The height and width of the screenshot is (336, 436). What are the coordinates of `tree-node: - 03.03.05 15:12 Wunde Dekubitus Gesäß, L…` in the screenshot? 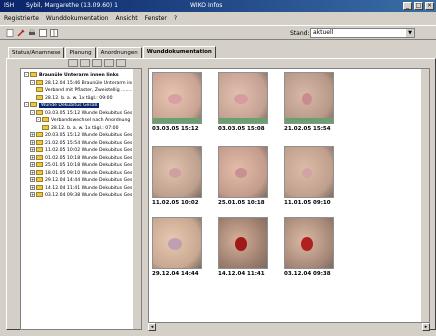 It's located at (85, 112).